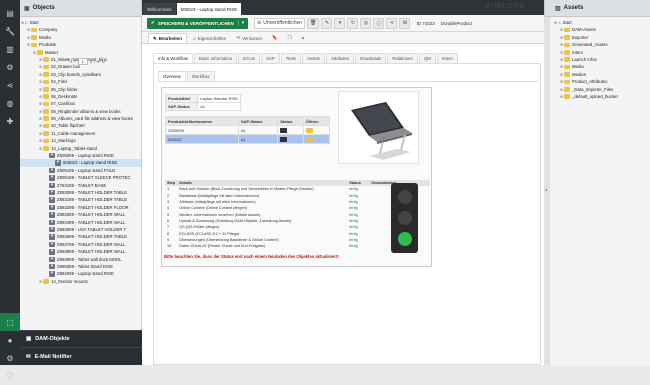 The width and height of the screenshot is (650, 385). I want to click on tree-object-item: P Z893999 - Tablet wall dock MODL, so click(80, 259).